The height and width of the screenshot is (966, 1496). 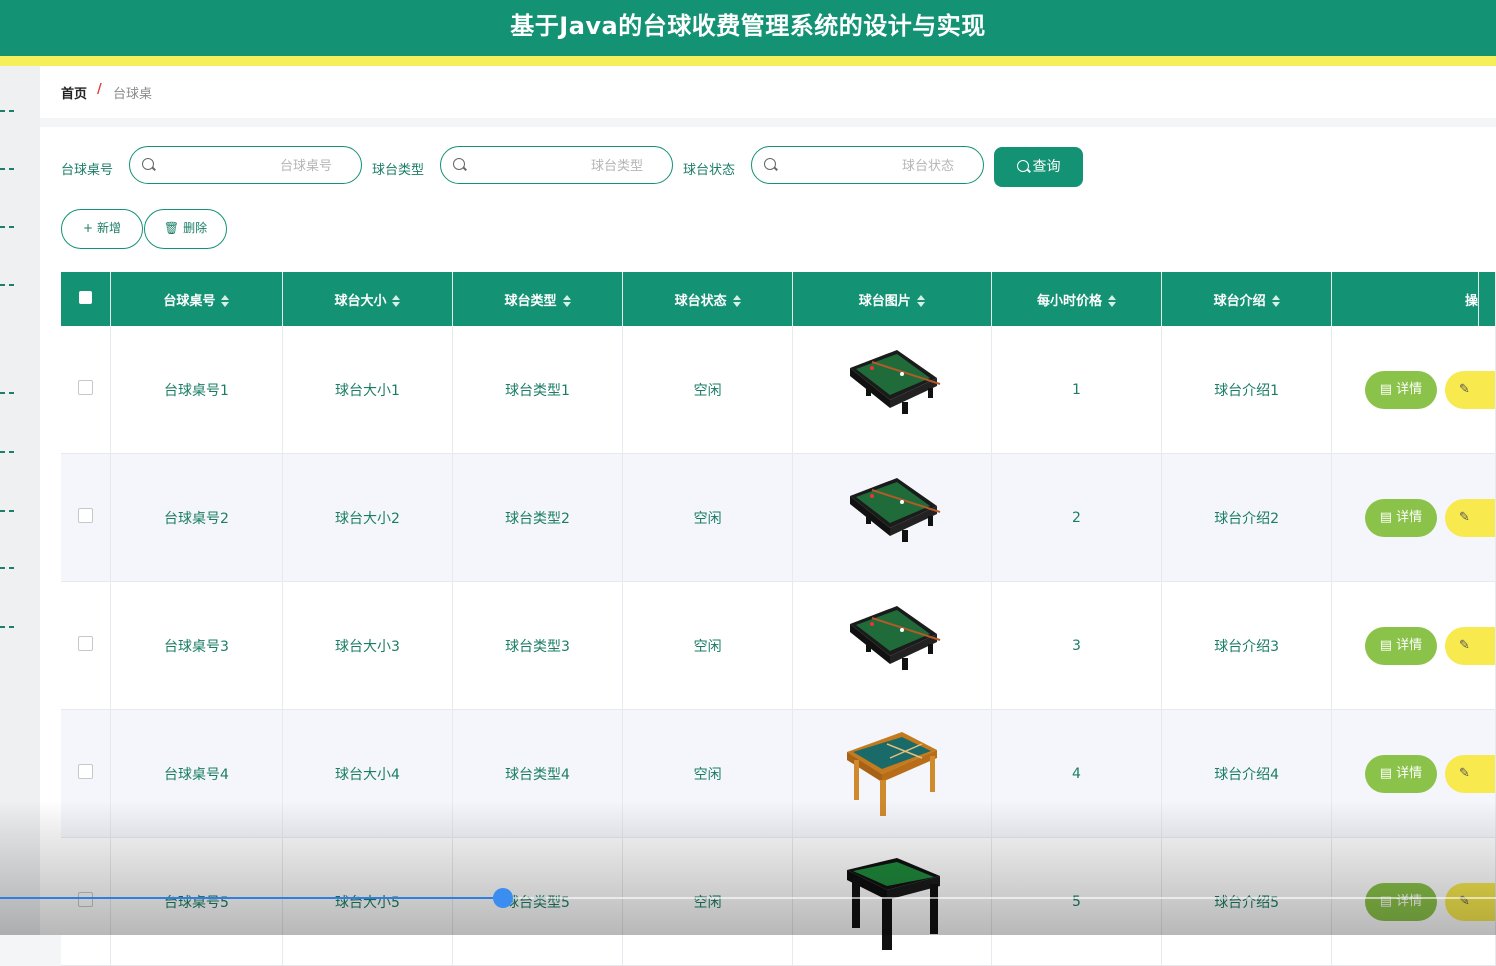 I want to click on cell-price: 2, so click(x=1077, y=517).